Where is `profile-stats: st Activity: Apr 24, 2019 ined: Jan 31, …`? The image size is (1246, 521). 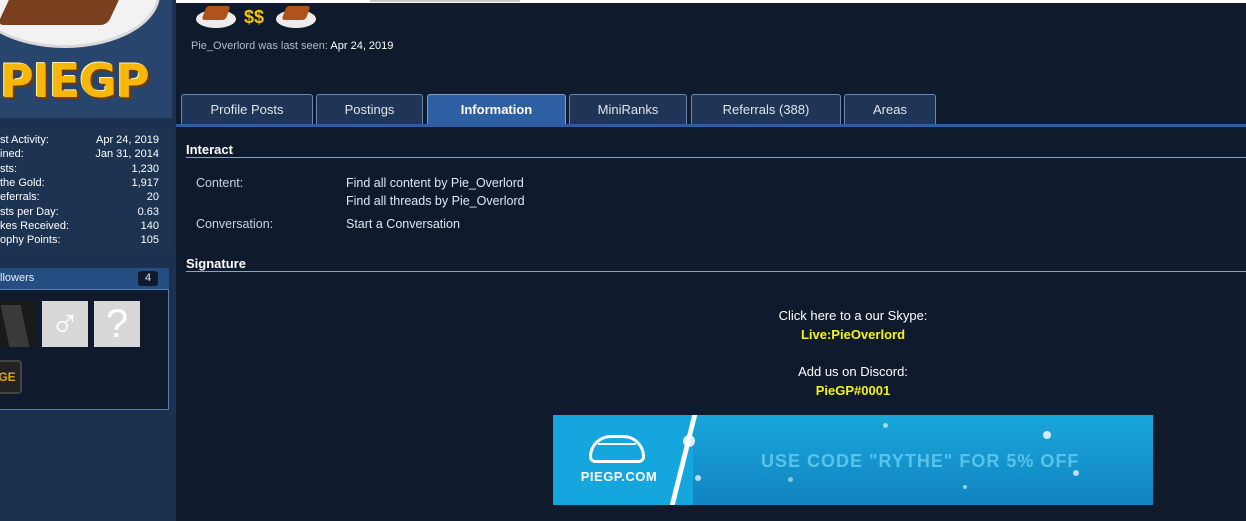
profile-stats: st Activity: Apr 24, 2019 ined: Jan 31, … is located at coordinates (84, 192).